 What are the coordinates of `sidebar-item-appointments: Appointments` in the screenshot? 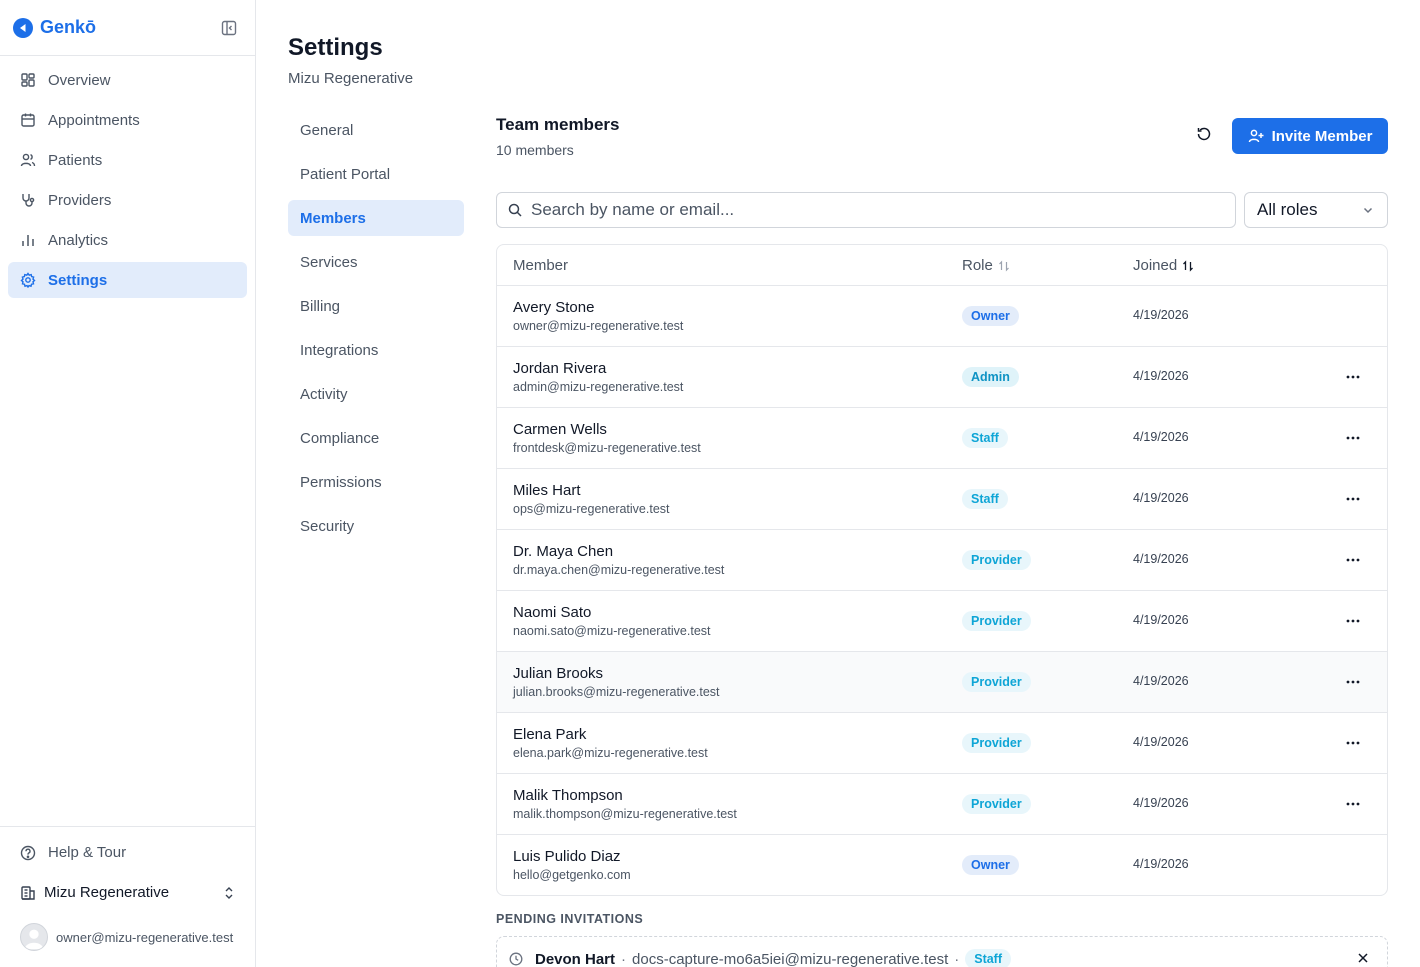 It's located at (127, 120).